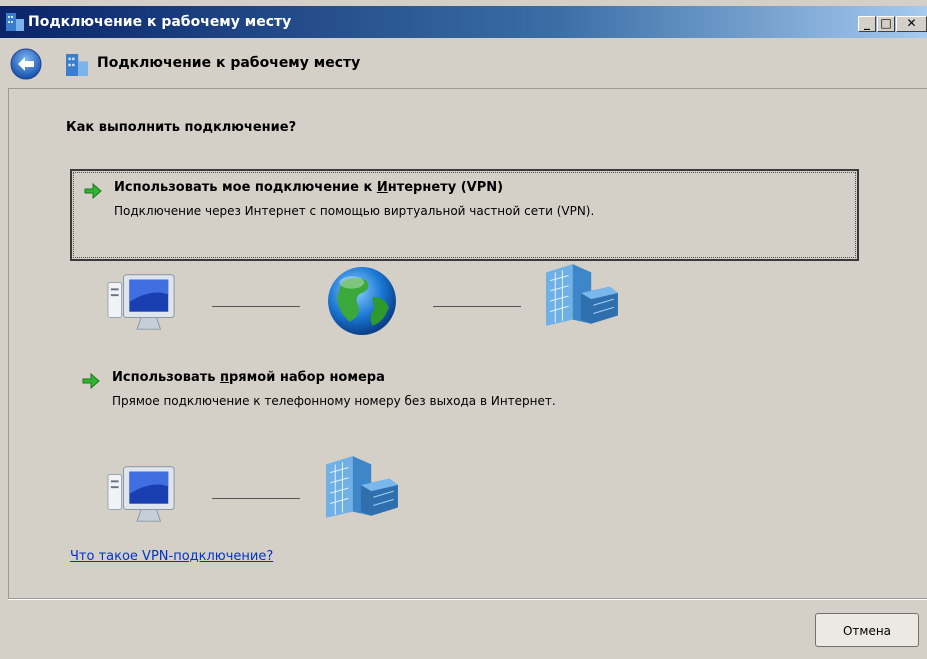 This screenshot has width=927, height=659. What do you see at coordinates (362, 301) in the screenshot?
I see `globe-icon` at bounding box center [362, 301].